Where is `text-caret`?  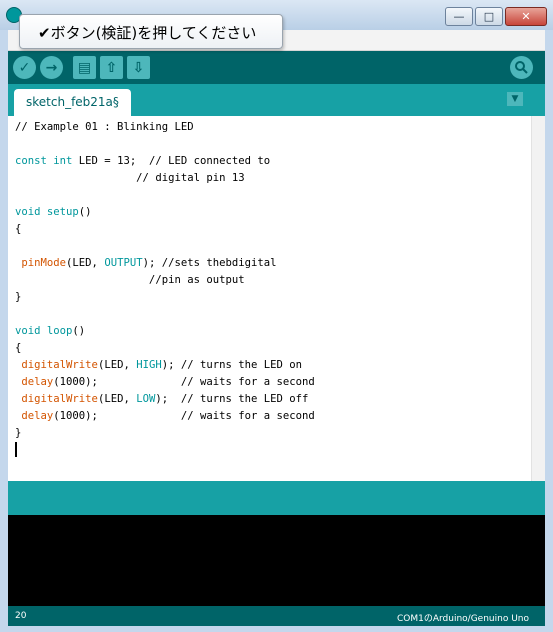
text-caret is located at coordinates (16, 449).